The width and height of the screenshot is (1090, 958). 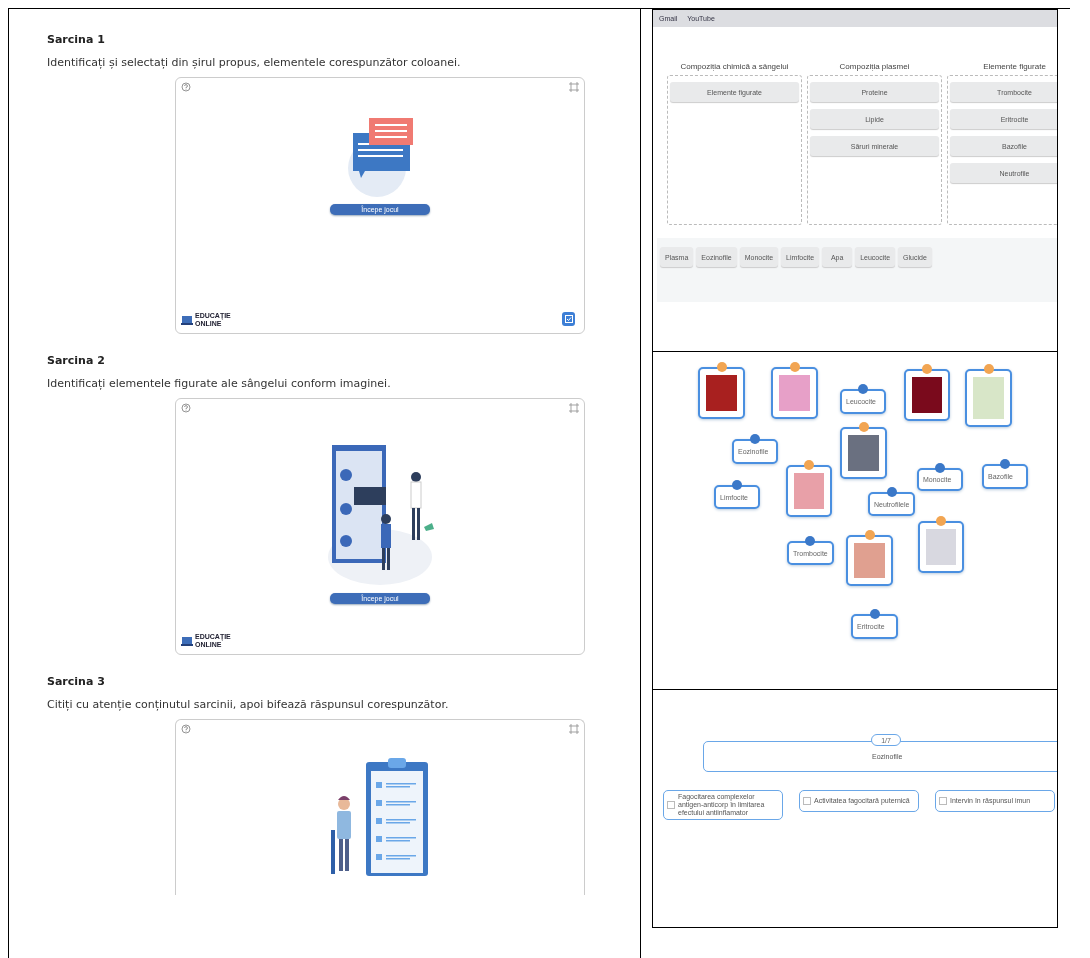 I want to click on task-instruction: Identificați și selectați din șirul propus, elementele corespunzător coloanei., so click(x=254, y=62).